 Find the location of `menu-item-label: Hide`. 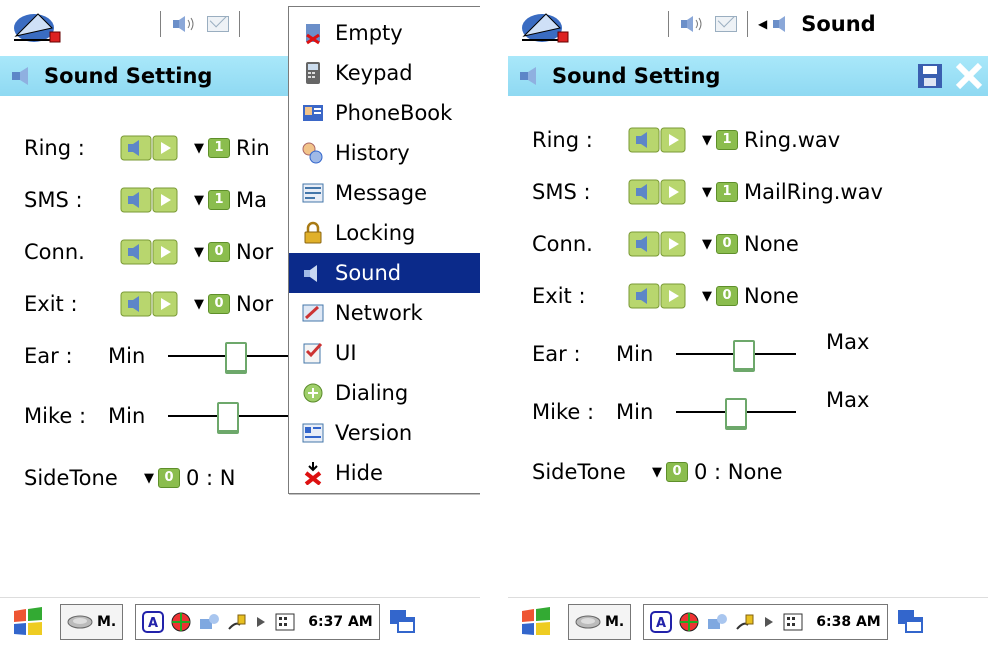

menu-item-label: Hide is located at coordinates (359, 473).